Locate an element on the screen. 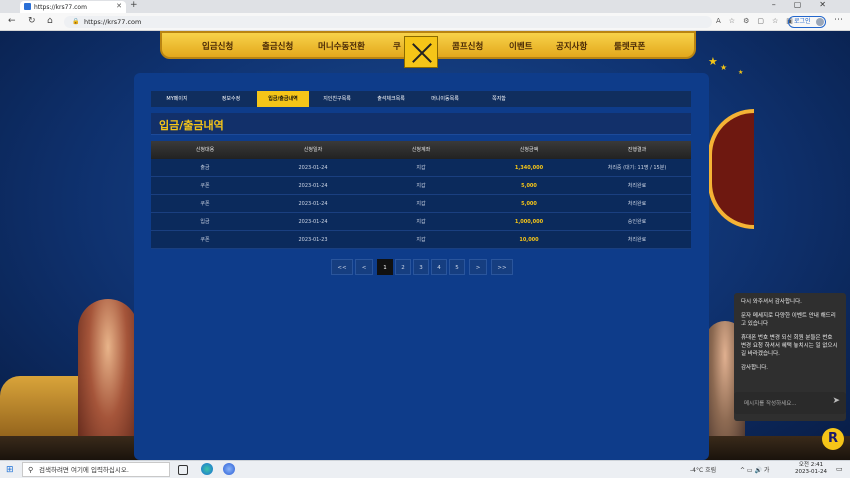  browser-toolbar: ← ↻ ⌂ 🔒 https://krs77.com A☆⚙▢☆▣ 로그인 ⋯ is located at coordinates (425, 22).